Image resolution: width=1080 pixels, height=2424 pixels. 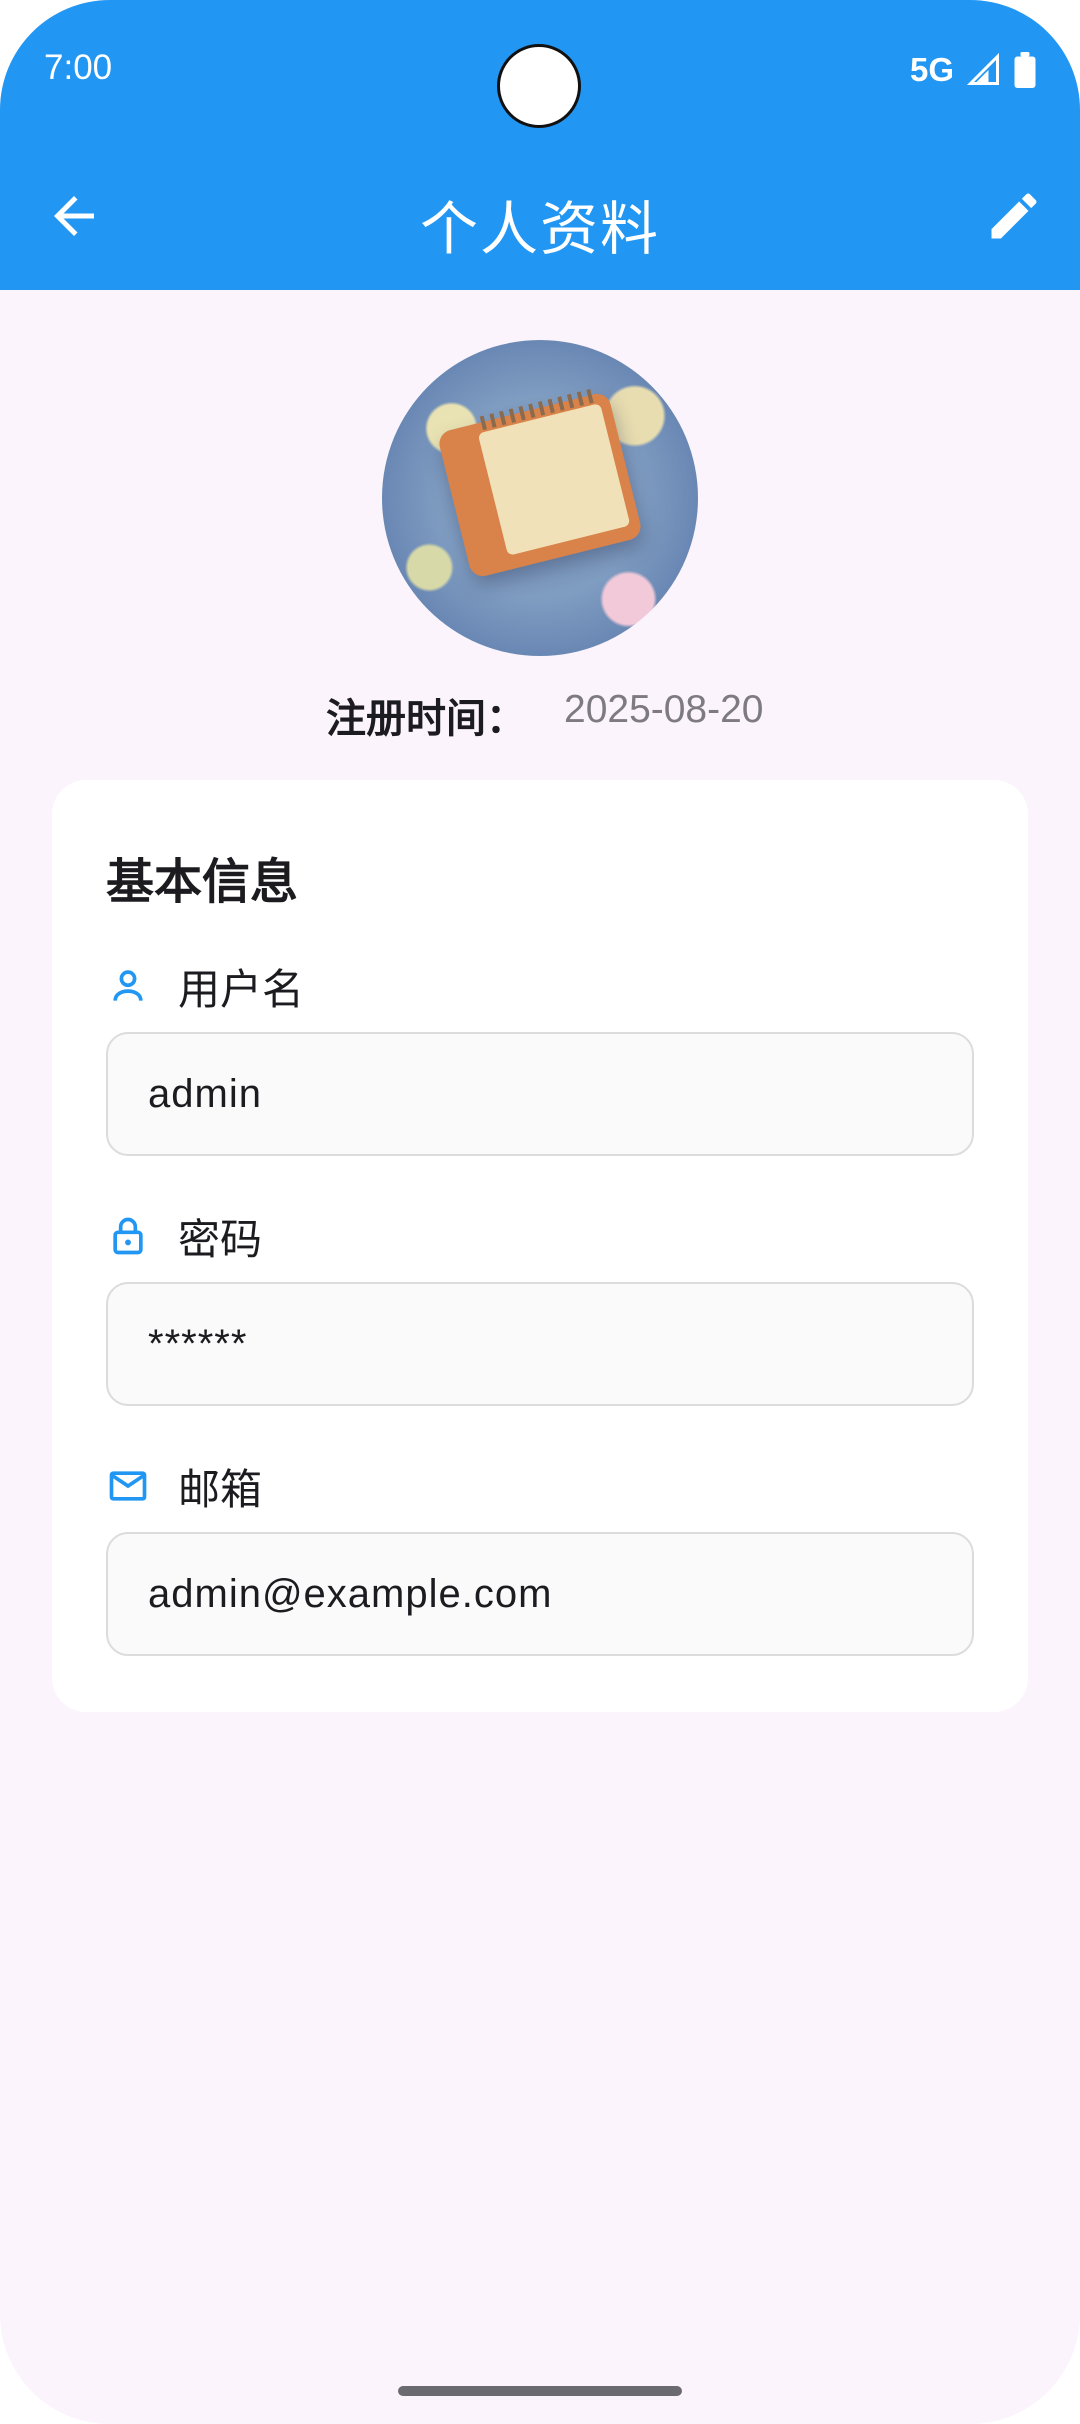 I want to click on lock-icon, so click(x=128, y=1236).